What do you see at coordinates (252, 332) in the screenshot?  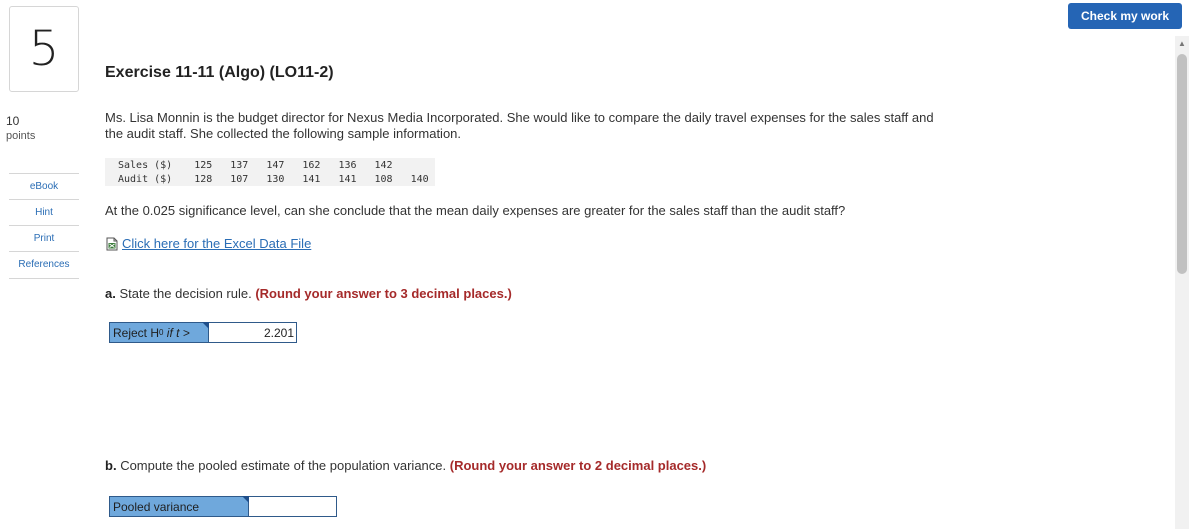 I see `decision-rule-input` at bounding box center [252, 332].